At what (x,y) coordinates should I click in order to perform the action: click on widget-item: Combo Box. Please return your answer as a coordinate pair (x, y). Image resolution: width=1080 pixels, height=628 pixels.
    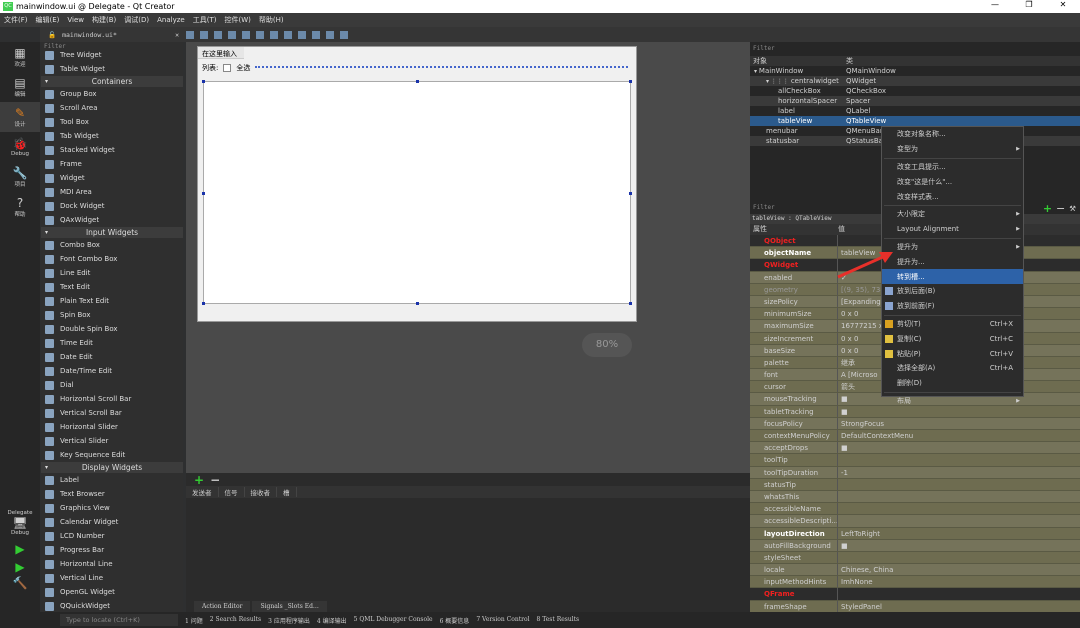
    Looking at the image, I should click on (112, 245).